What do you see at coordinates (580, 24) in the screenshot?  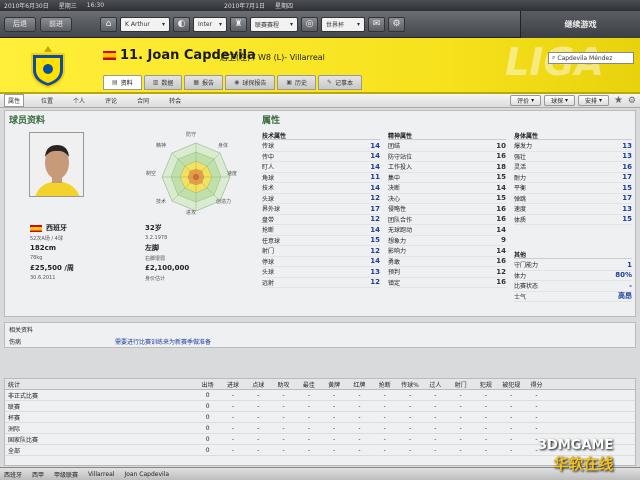 I see `continue-button: 继续游戏` at bounding box center [580, 24].